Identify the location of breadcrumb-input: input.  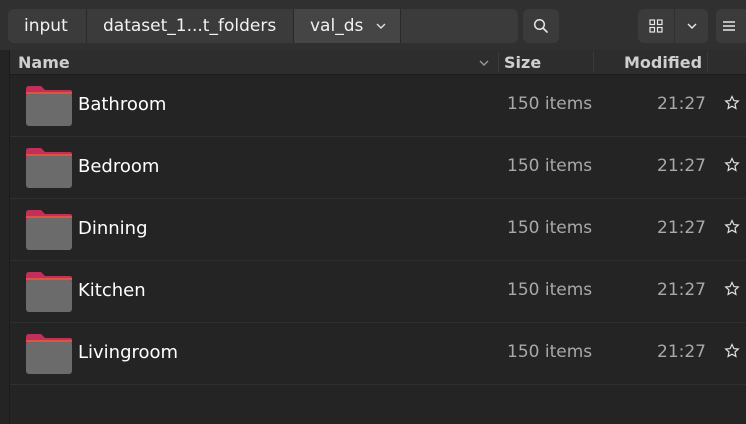
(47, 26).